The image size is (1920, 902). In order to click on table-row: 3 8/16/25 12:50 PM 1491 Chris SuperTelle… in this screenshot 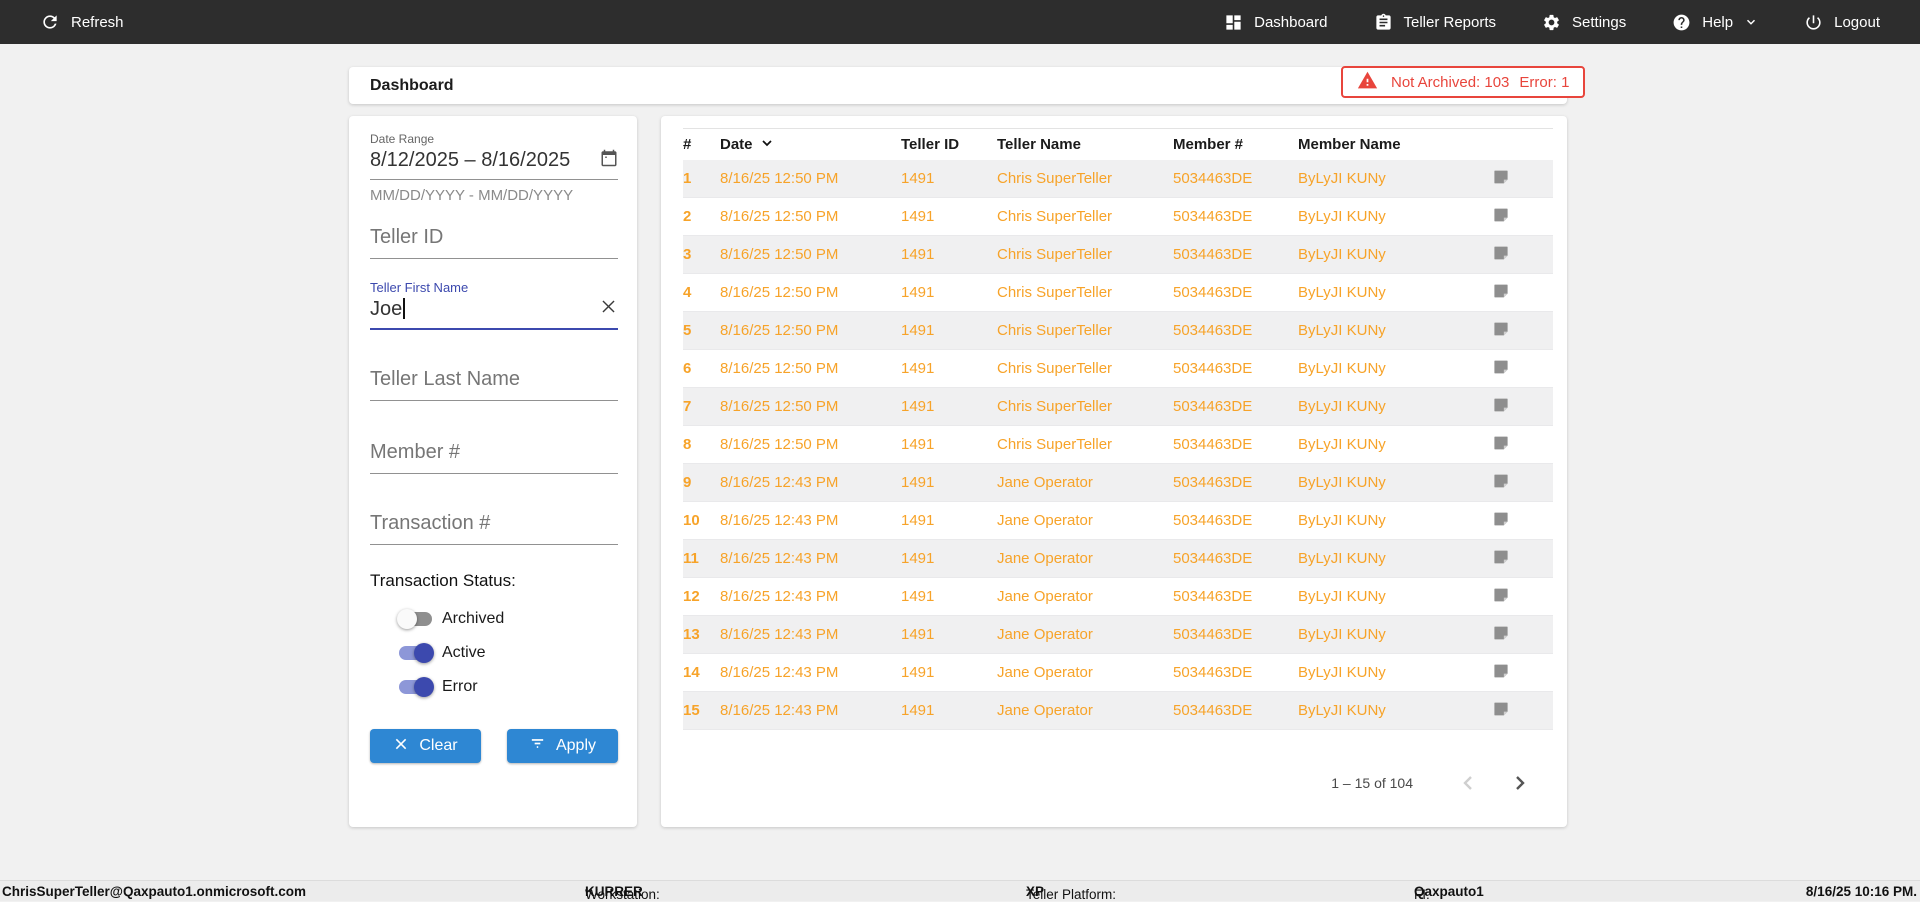, I will do `click(1118, 255)`.